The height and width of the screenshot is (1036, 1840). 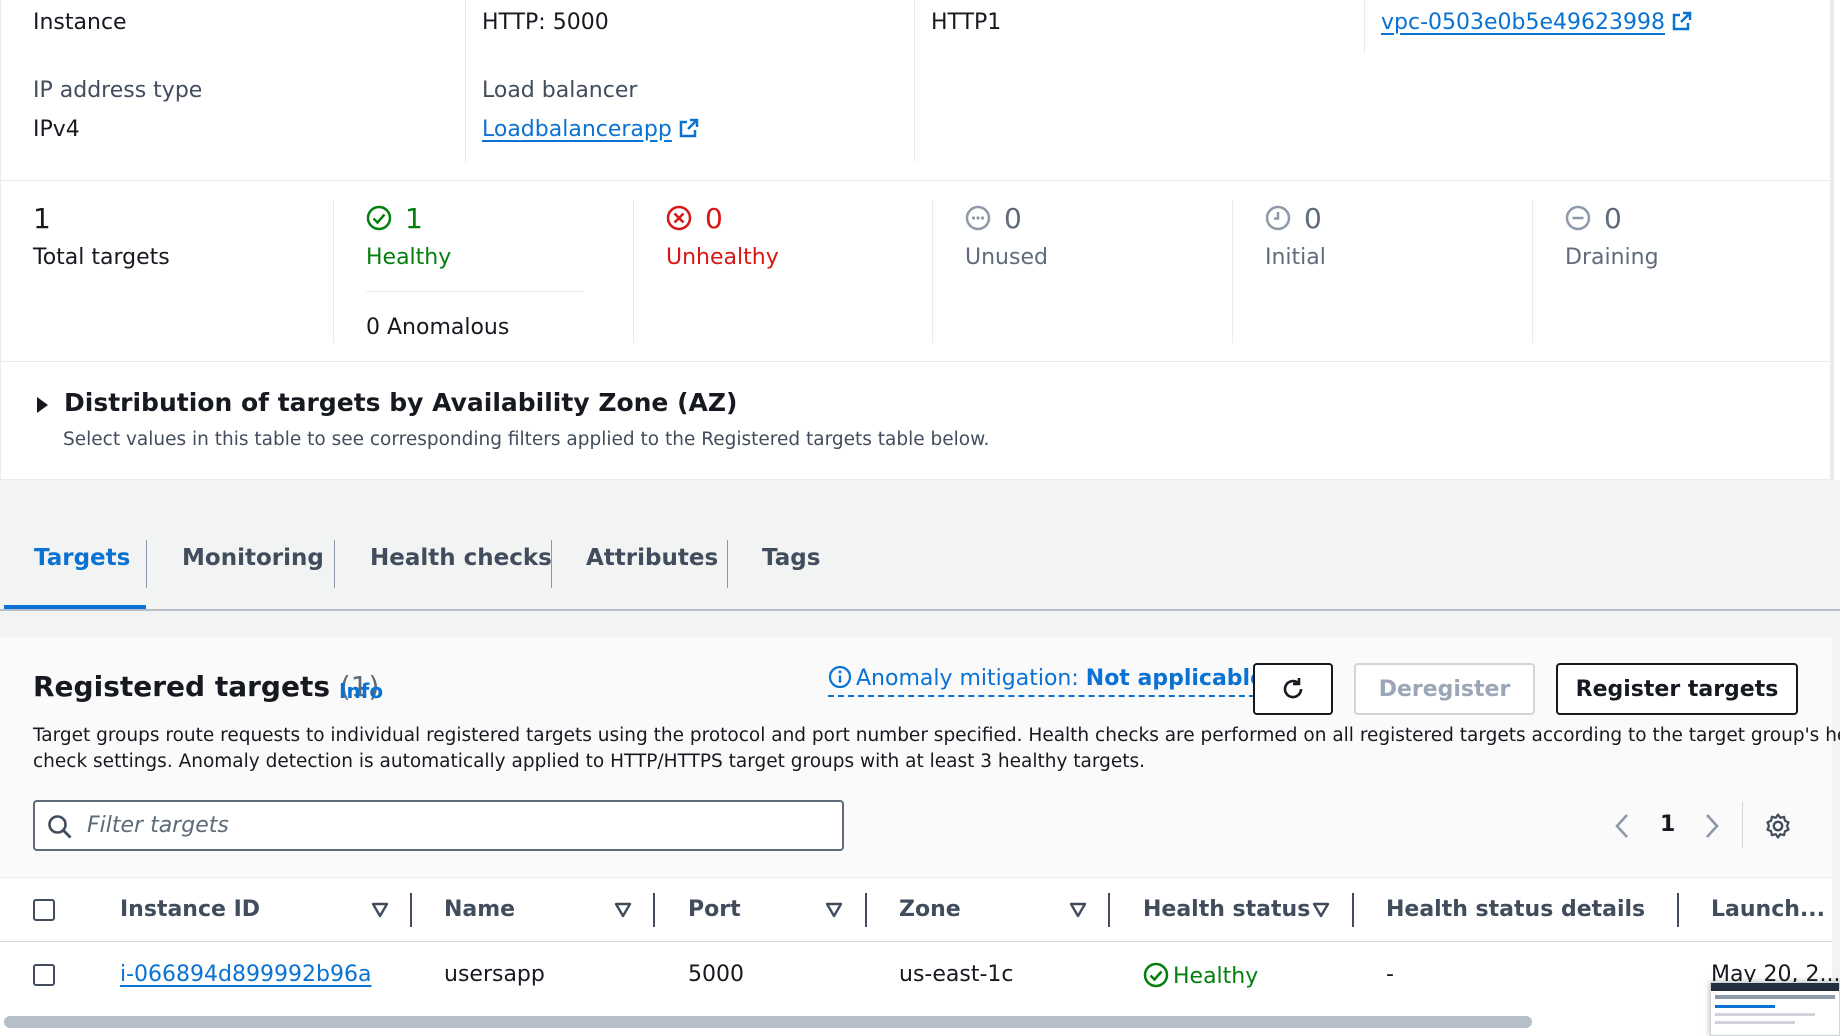 I want to click on protocol-version-value: HTTP1, so click(x=966, y=22).